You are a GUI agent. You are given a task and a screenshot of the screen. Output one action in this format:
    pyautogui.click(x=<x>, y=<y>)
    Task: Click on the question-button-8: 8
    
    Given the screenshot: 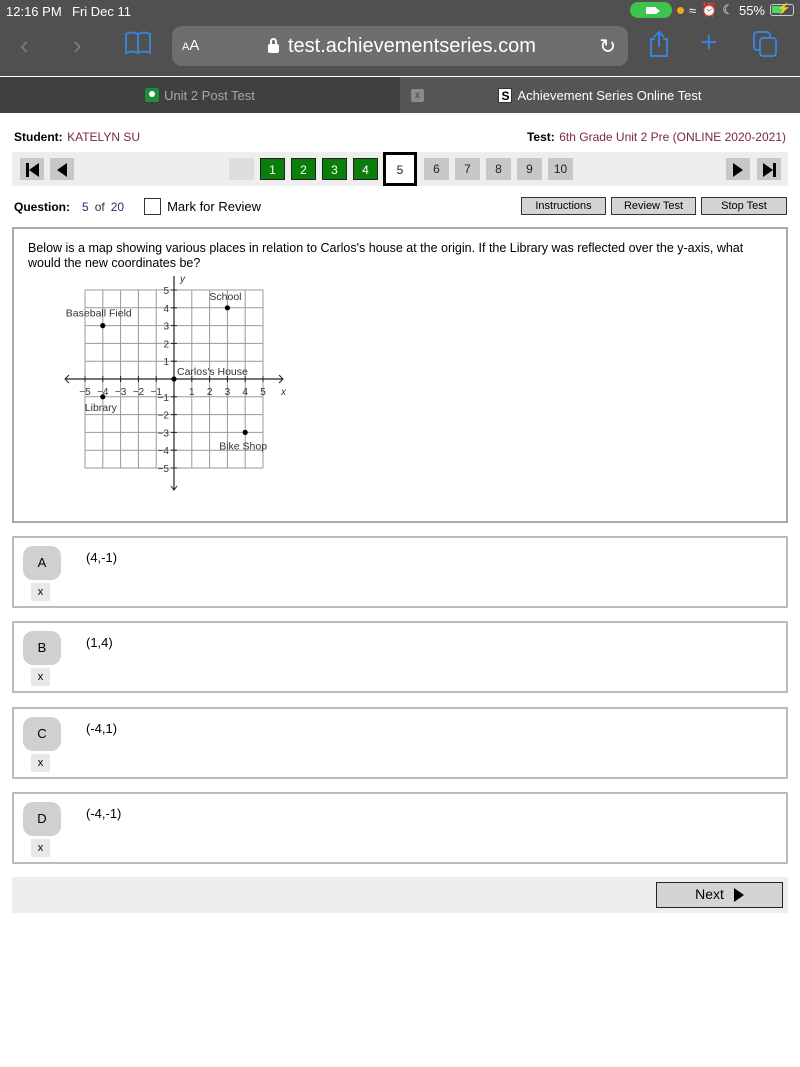 What is the action you would take?
    pyautogui.click(x=498, y=169)
    